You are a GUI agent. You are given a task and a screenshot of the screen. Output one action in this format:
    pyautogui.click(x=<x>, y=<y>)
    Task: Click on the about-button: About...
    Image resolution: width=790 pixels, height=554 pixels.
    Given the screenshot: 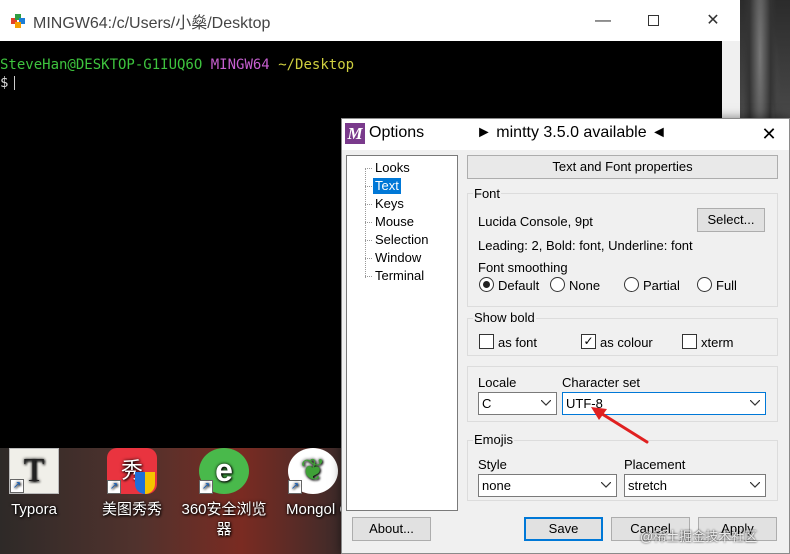 What is the action you would take?
    pyautogui.click(x=391, y=529)
    